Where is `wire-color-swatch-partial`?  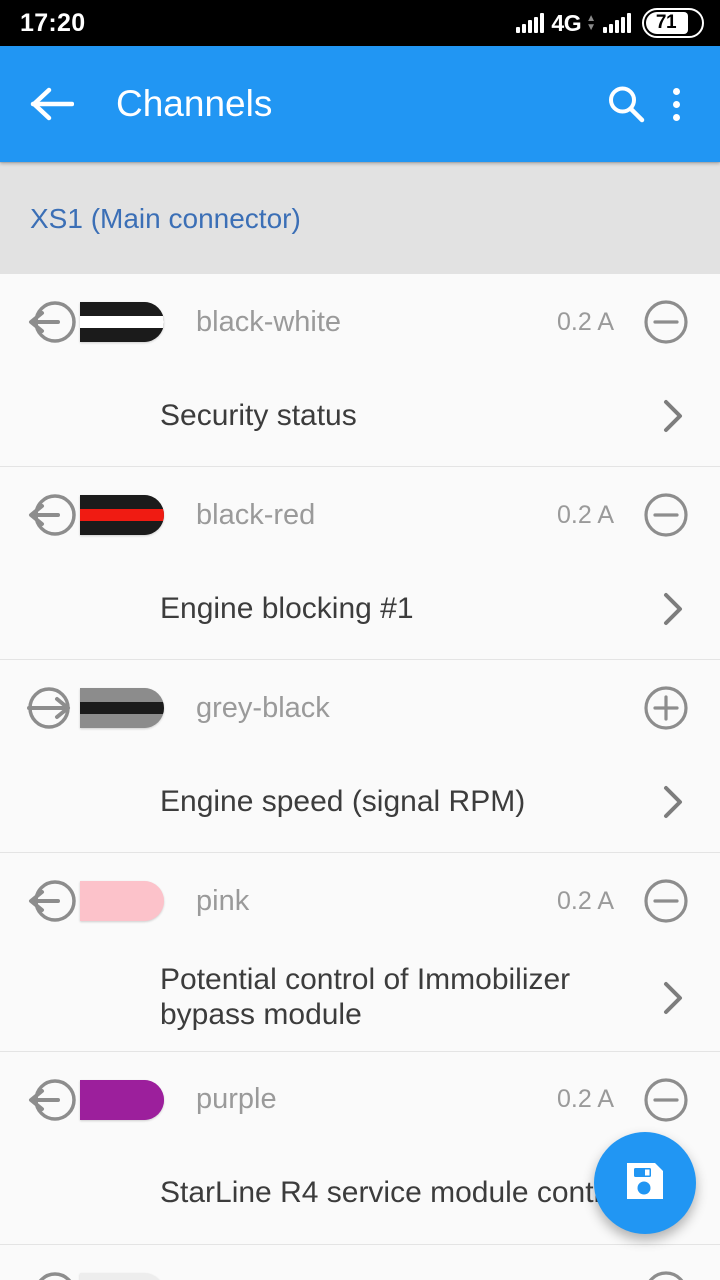
wire-color-swatch-partial is located at coordinates (122, 1276).